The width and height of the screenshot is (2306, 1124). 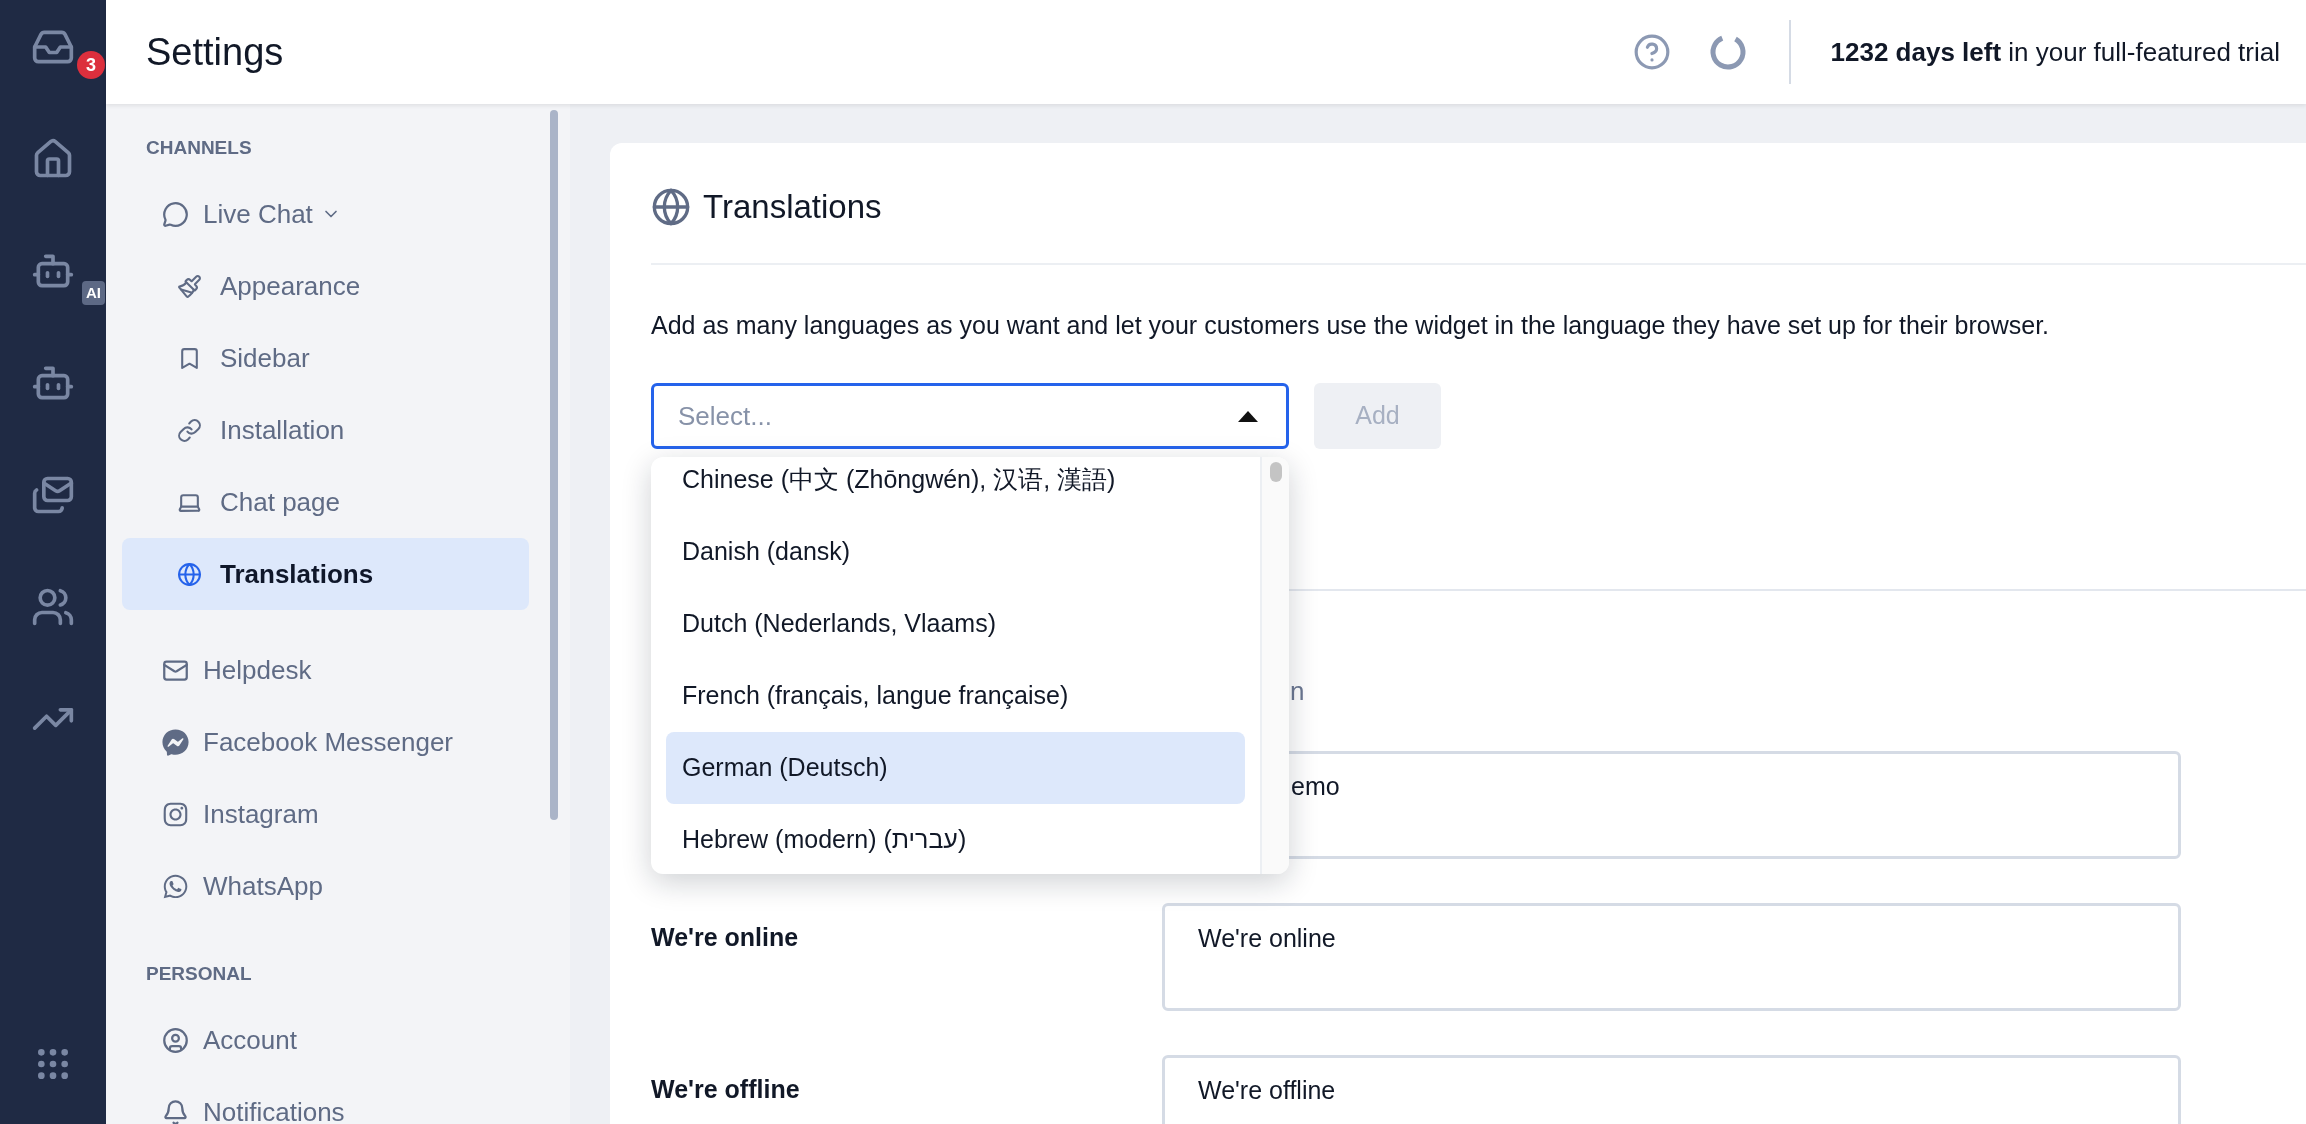 What do you see at coordinates (175, 1040) in the screenshot?
I see `account-icon` at bounding box center [175, 1040].